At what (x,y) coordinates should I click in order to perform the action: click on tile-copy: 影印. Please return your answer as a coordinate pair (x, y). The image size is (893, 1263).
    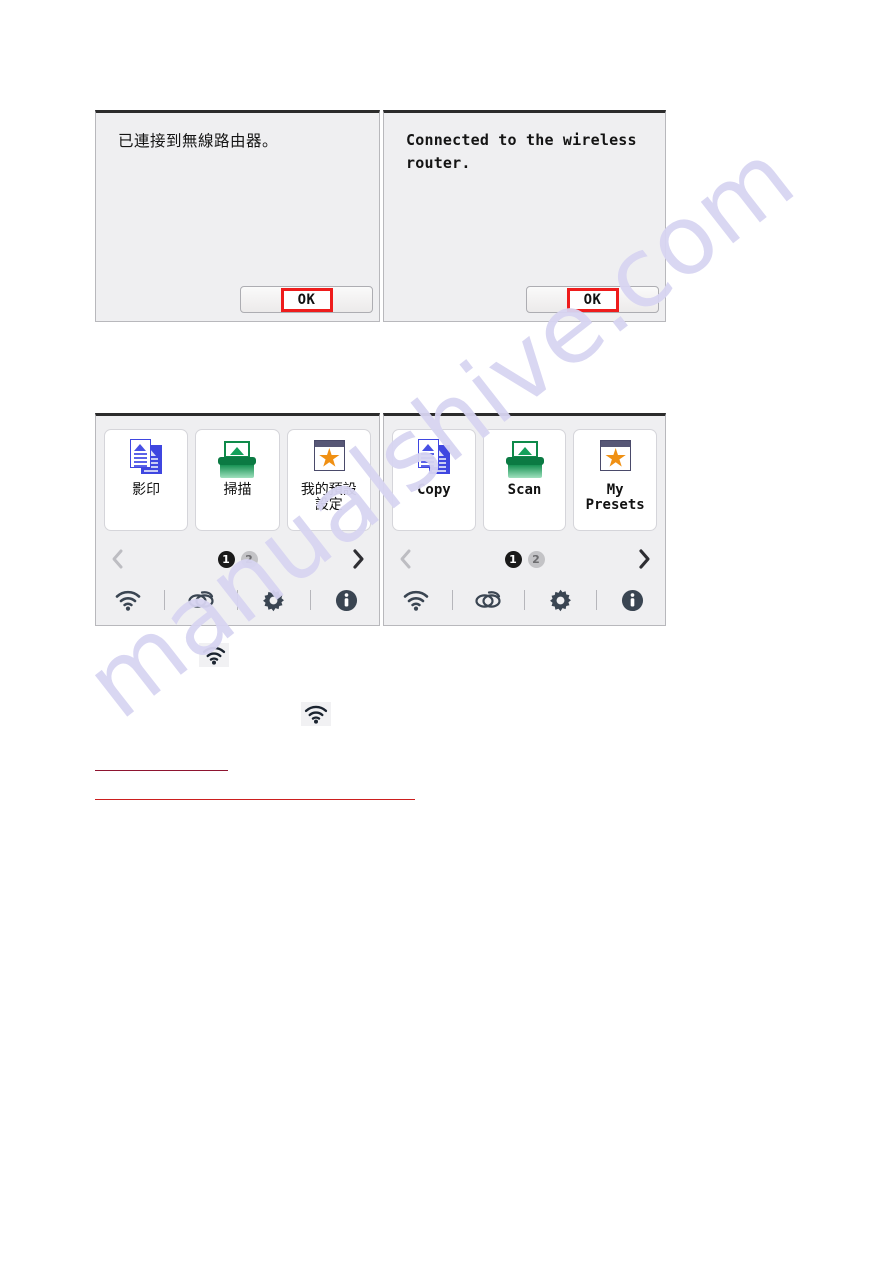
    Looking at the image, I should click on (146, 480).